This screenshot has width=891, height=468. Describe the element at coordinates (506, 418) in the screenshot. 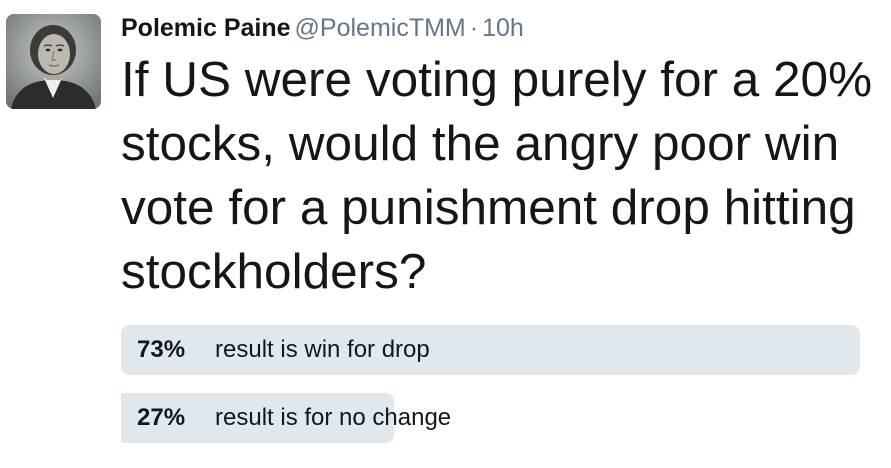

I see `poll-option-no-change: 27% result is for no change` at that location.